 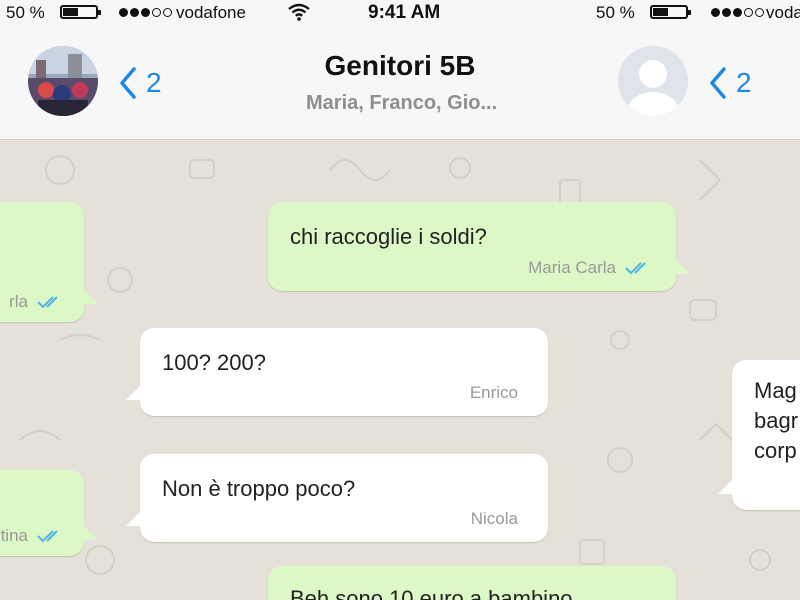 I want to click on message-bubble-partial: rla, so click(x=42, y=262).